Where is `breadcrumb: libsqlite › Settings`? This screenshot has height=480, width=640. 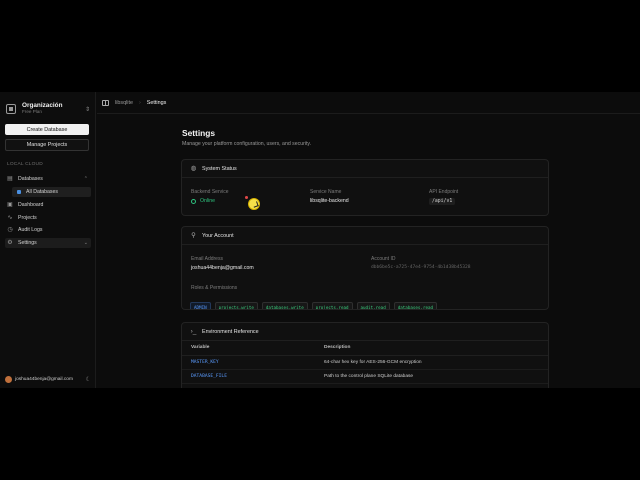
breadcrumb: libsqlite › Settings is located at coordinates (140, 103).